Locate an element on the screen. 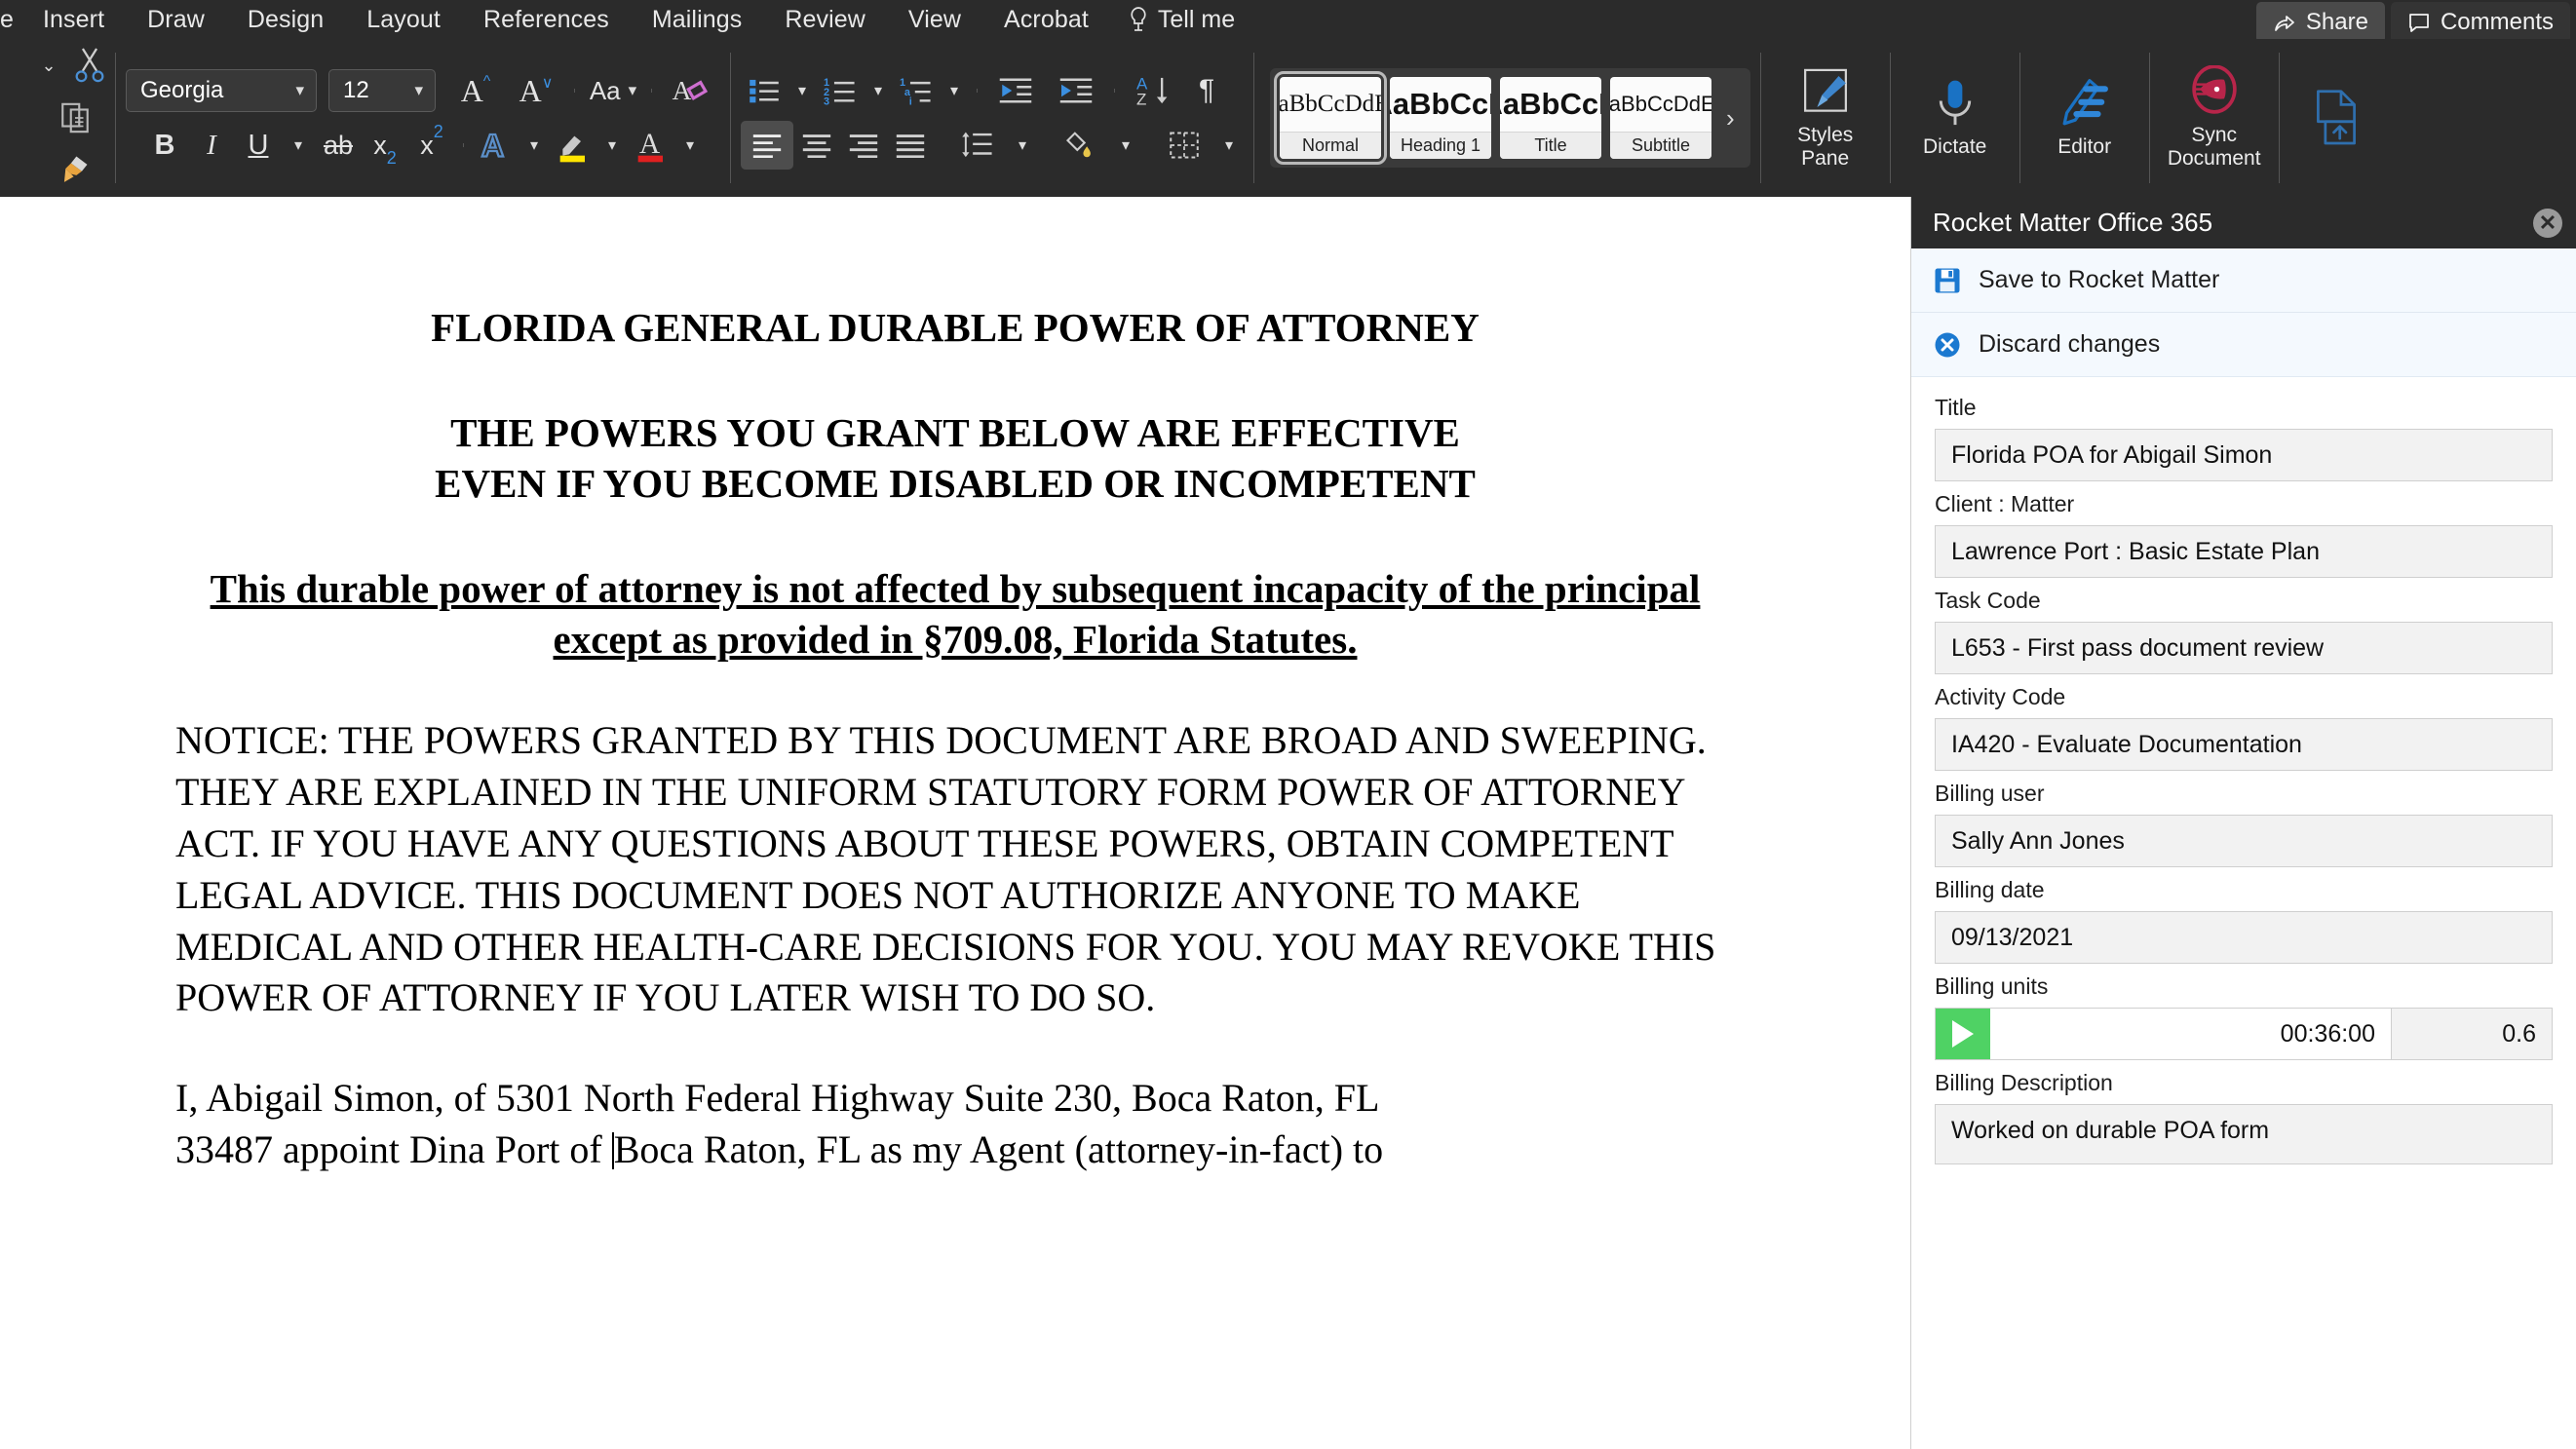 Image resolution: width=2576 pixels, height=1449 pixels. dictate-label: Dictate is located at coordinates (1954, 147).